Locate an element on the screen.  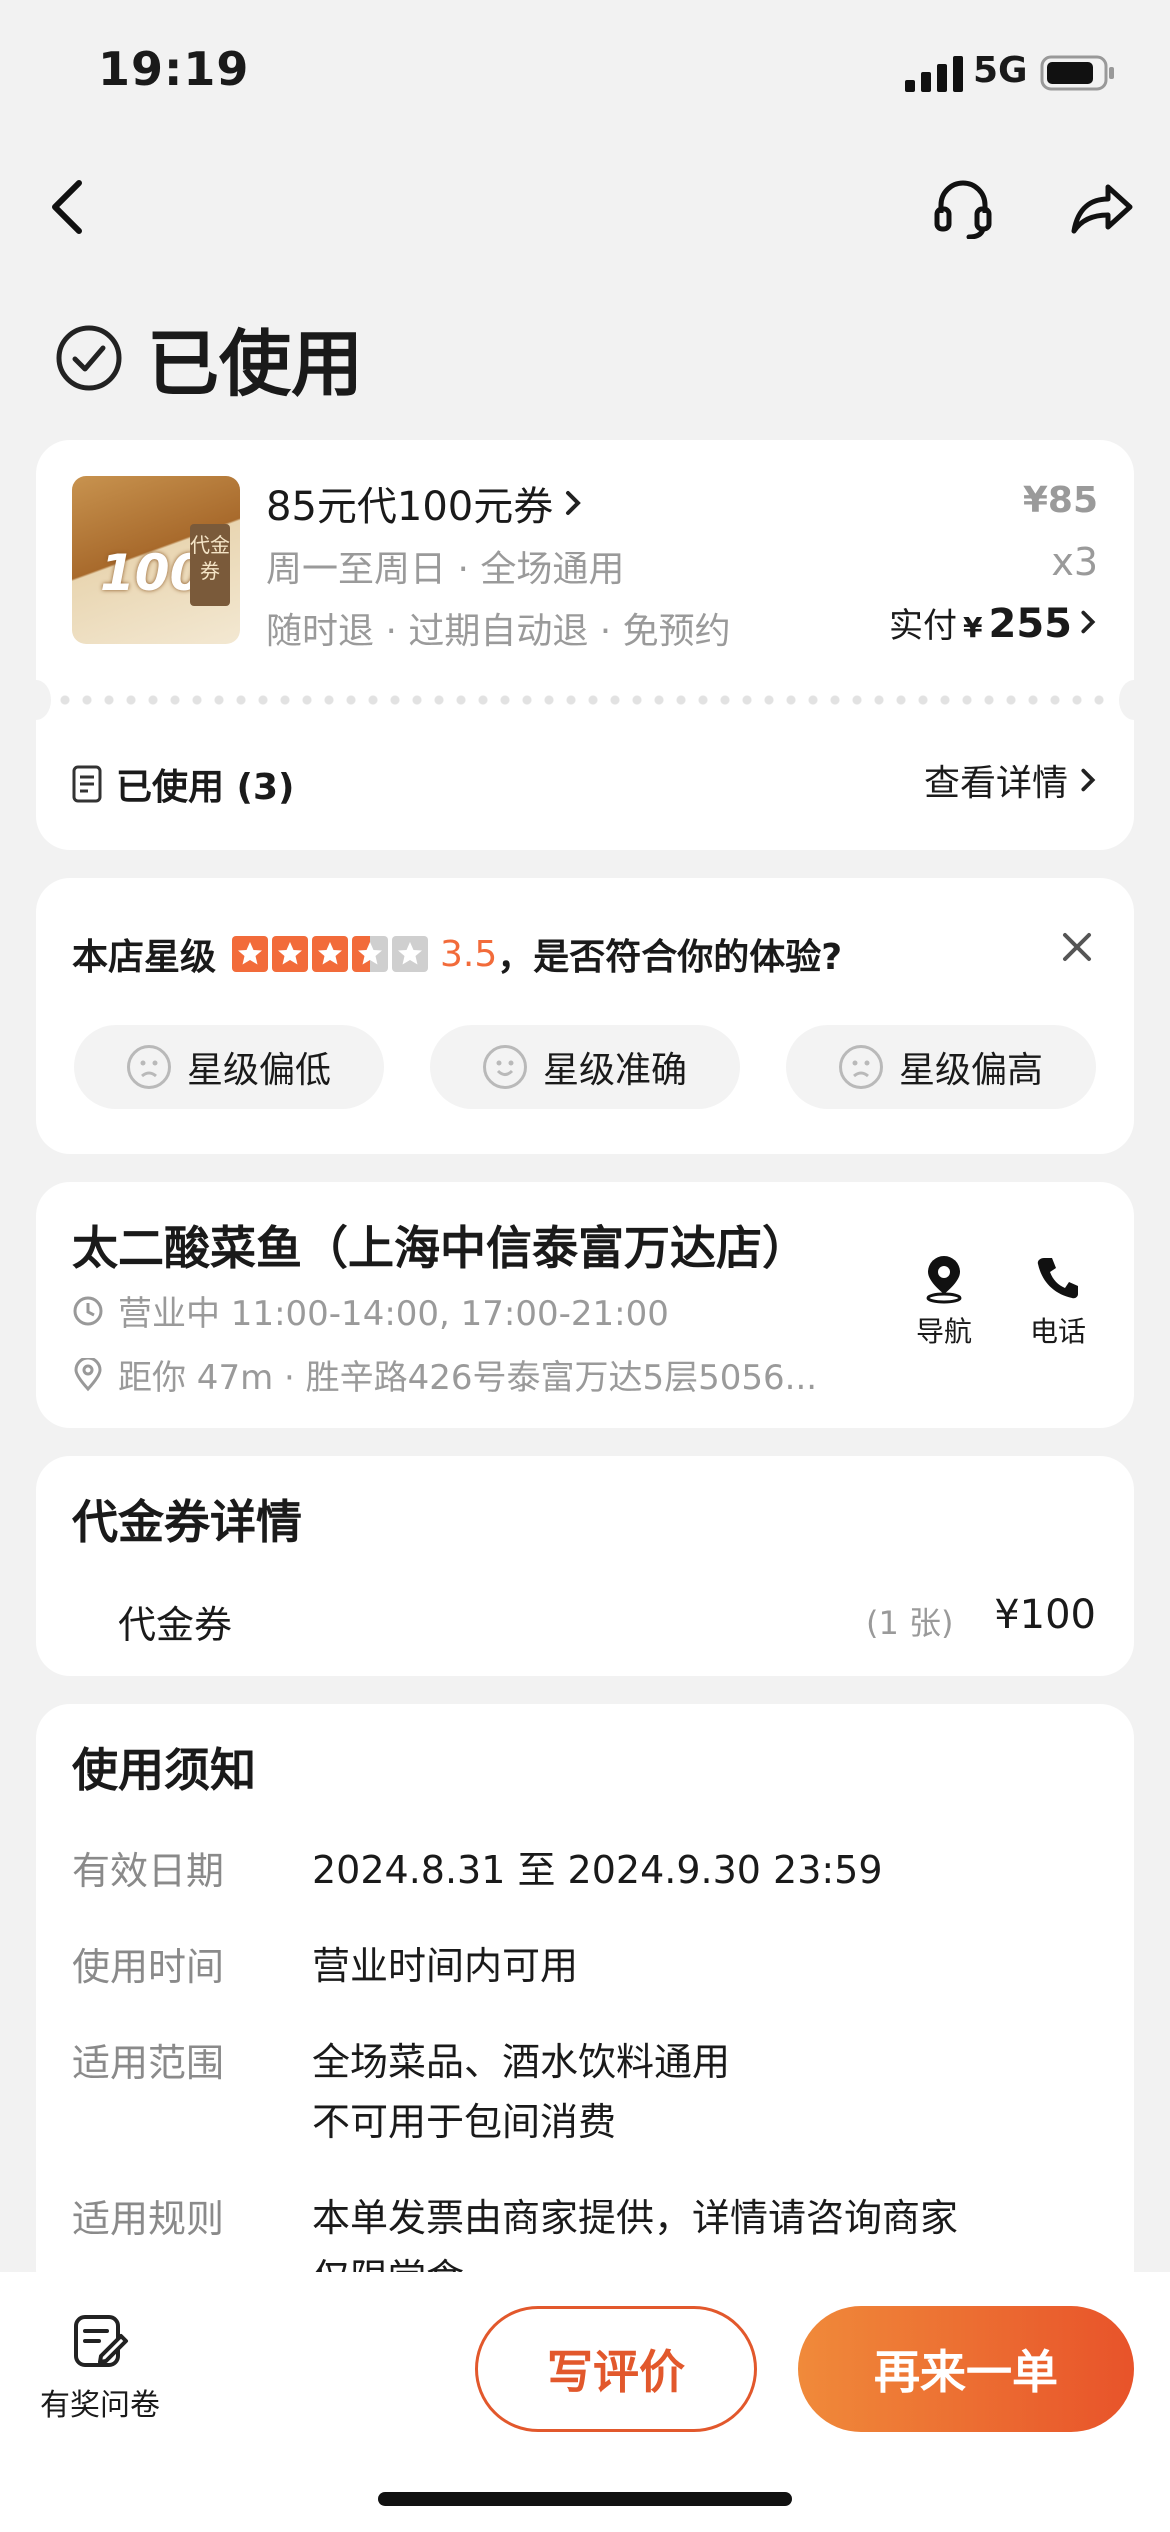
signal-icon is located at coordinates (934, 74).